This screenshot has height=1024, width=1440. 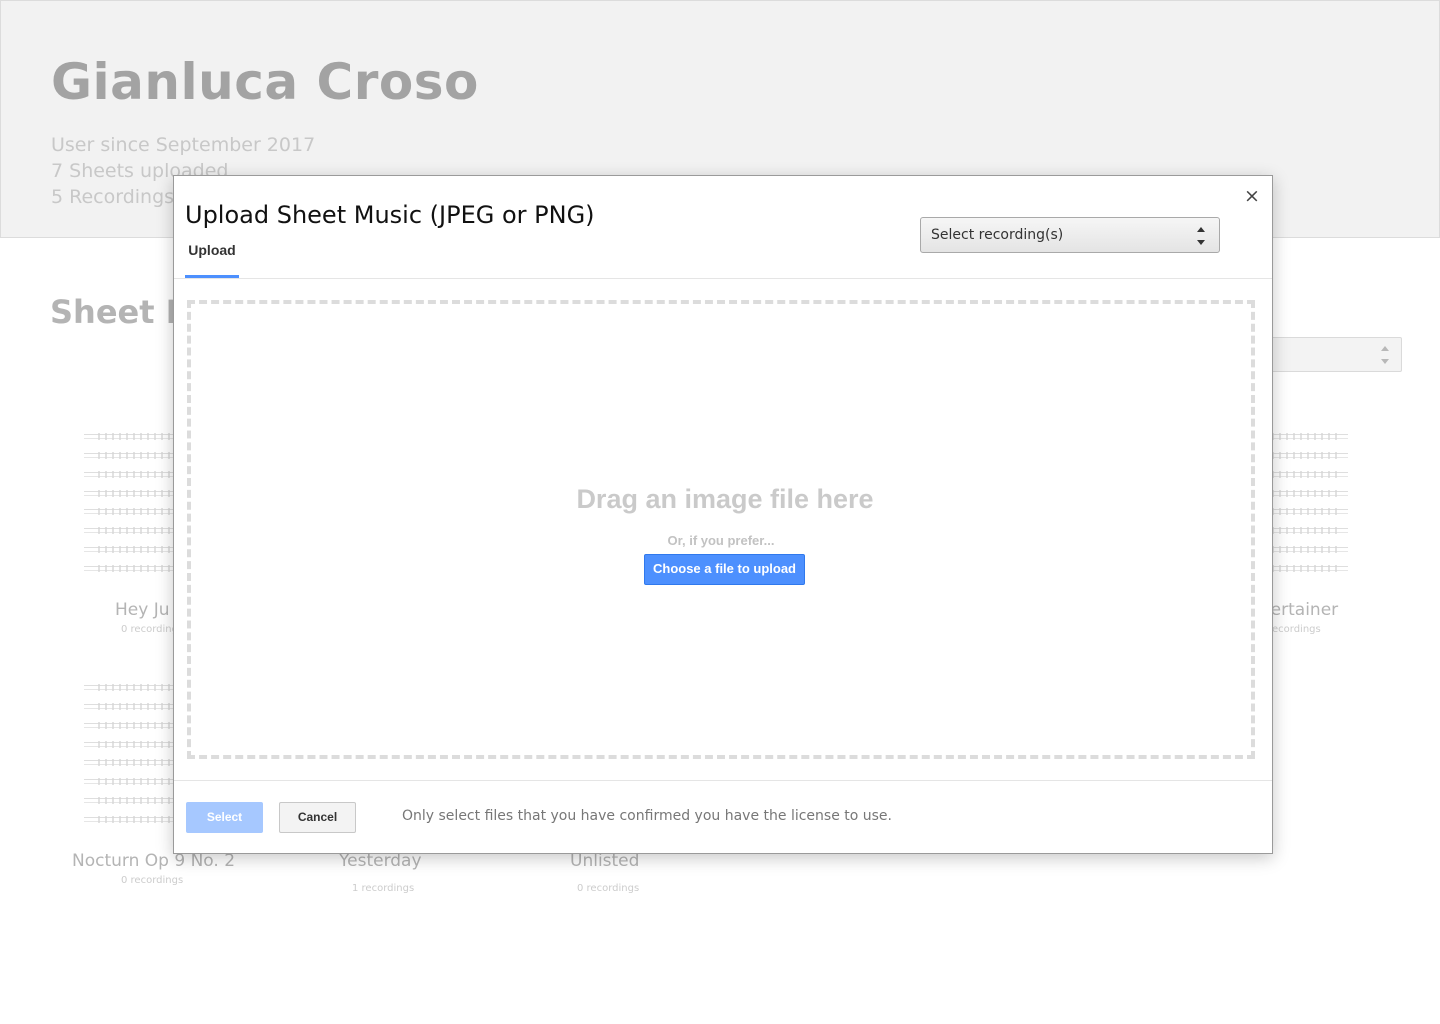 What do you see at coordinates (224, 817) in the screenshot?
I see `select-button: Select` at bounding box center [224, 817].